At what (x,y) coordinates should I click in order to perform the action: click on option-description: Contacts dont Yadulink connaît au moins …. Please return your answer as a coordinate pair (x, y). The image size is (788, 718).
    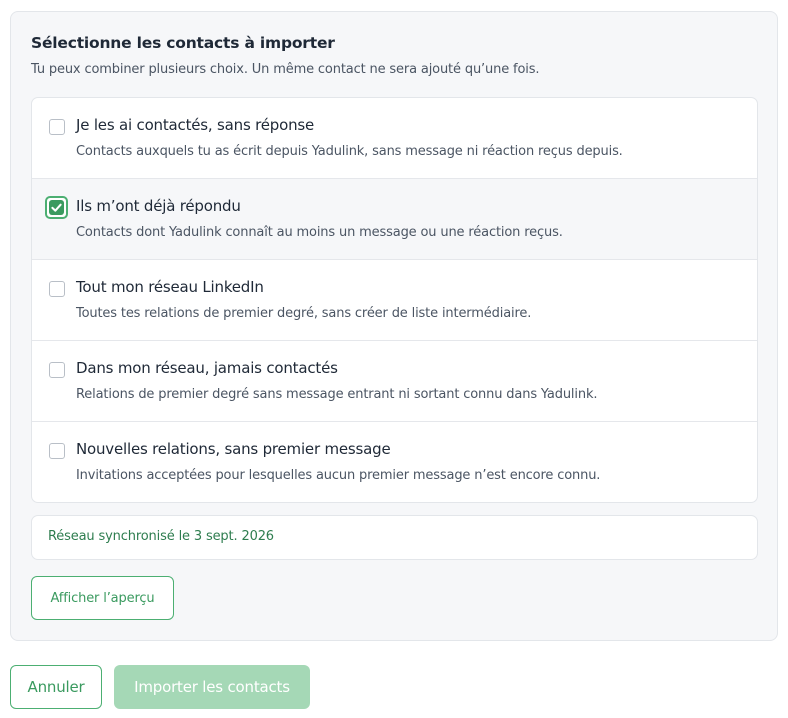
    Looking at the image, I should click on (319, 232).